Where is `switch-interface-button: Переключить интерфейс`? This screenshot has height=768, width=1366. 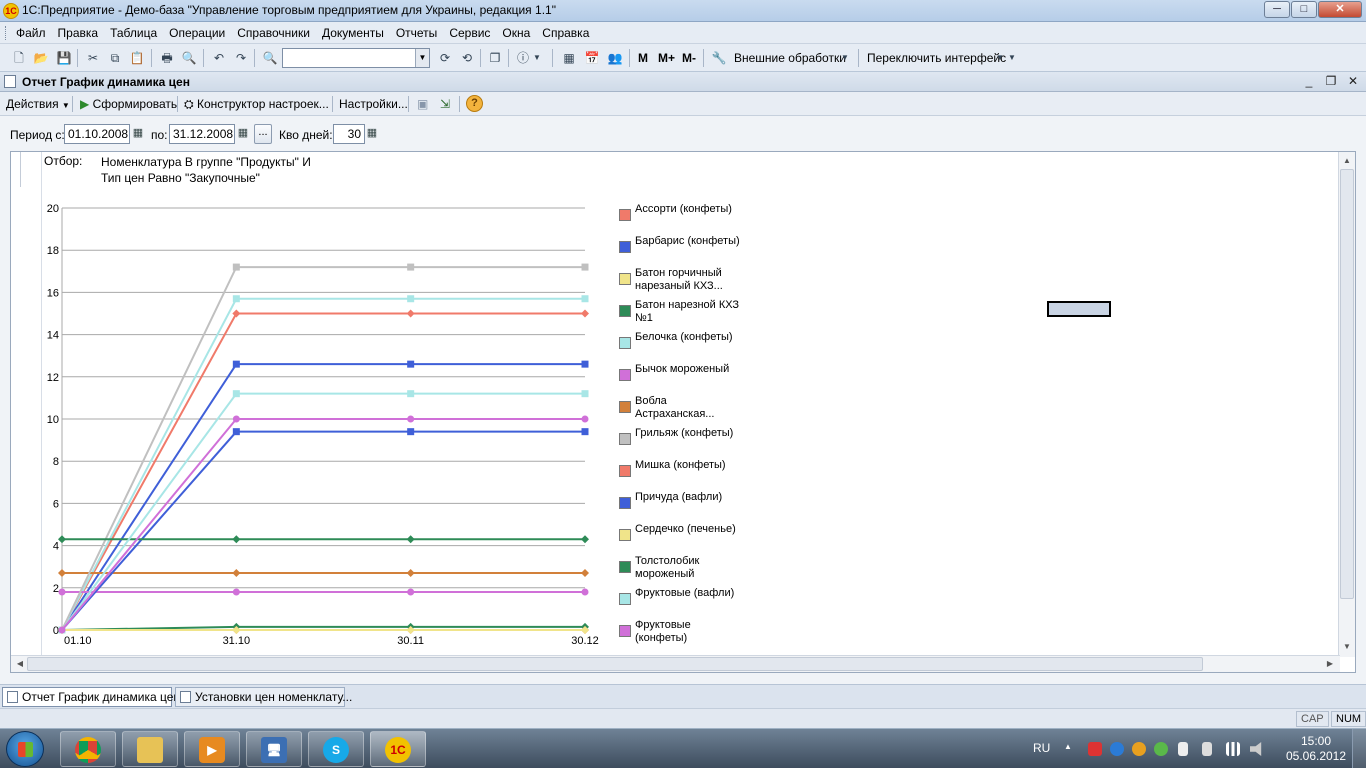
switch-interface-button: Переключить интерфейс is located at coordinates (936, 58).